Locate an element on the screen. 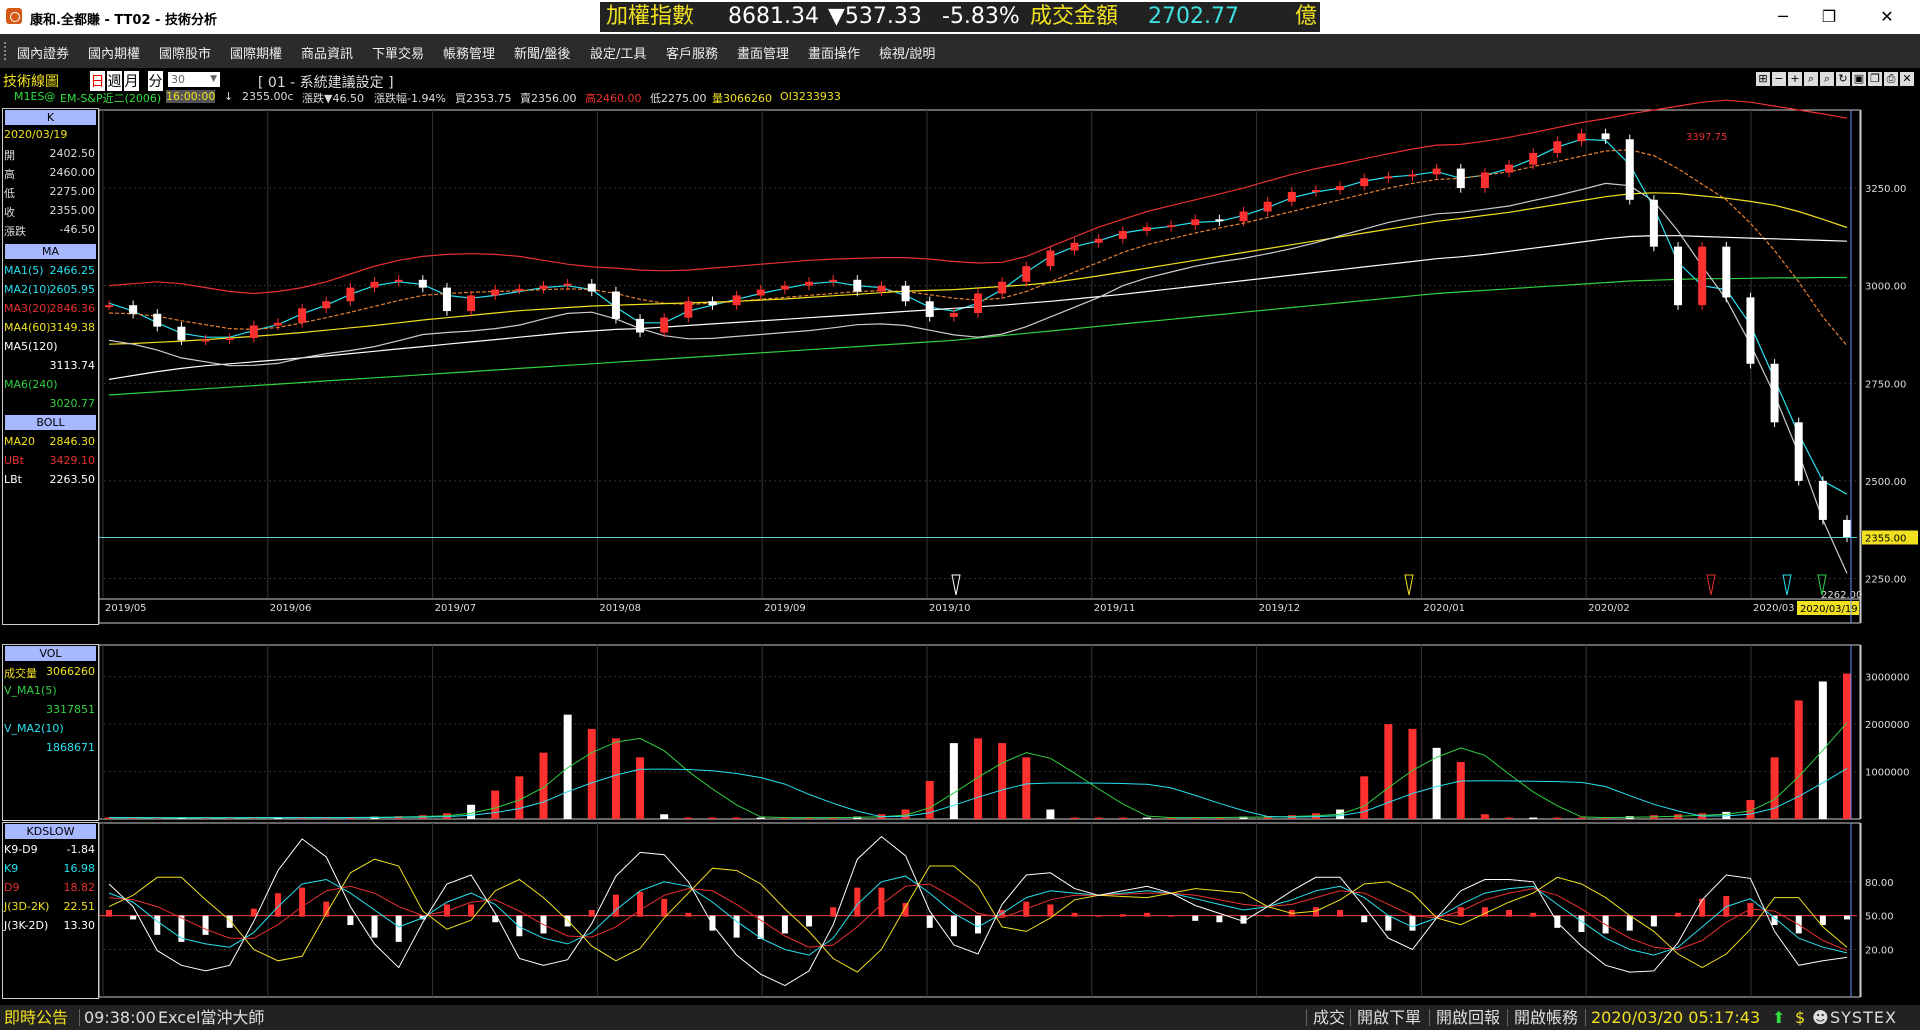  deal-button: 成交 is located at coordinates (1329, 1017).